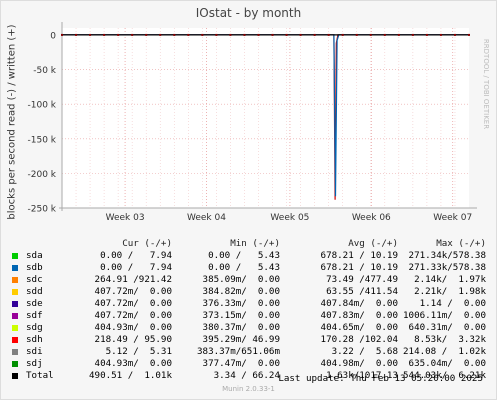 This screenshot has height=400, width=497. What do you see at coordinates (206, 218) in the screenshot?
I see `x-tick-label: Week 04` at bounding box center [206, 218].